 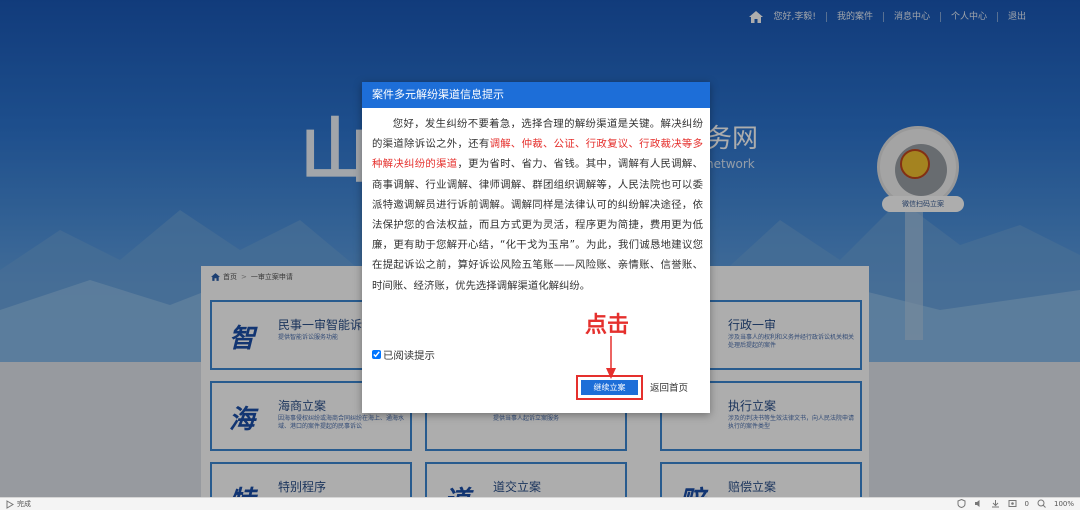 I want to click on status-count: 0, so click(x=1026, y=503).